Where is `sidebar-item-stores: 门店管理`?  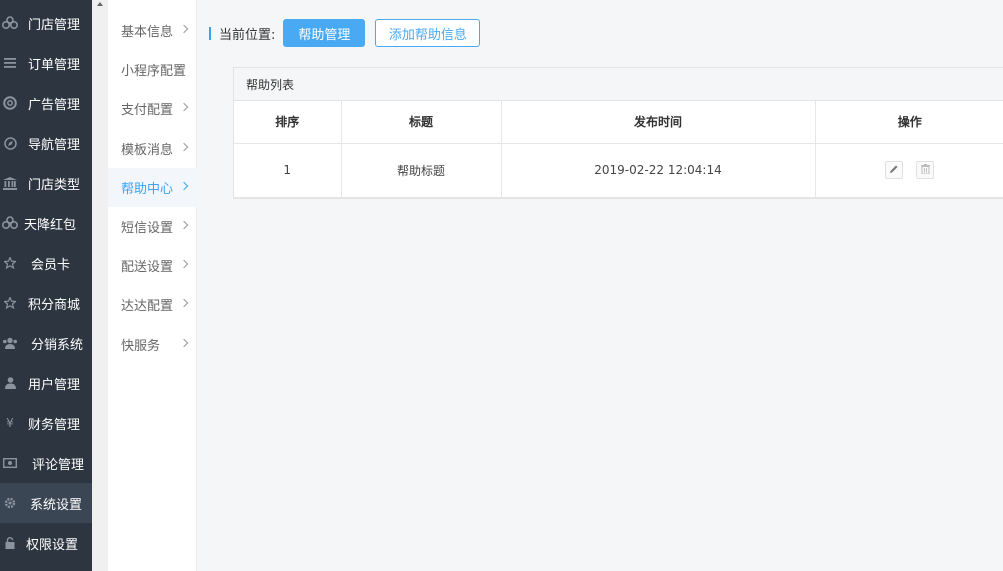 sidebar-item-stores: 门店管理 is located at coordinates (46, 23).